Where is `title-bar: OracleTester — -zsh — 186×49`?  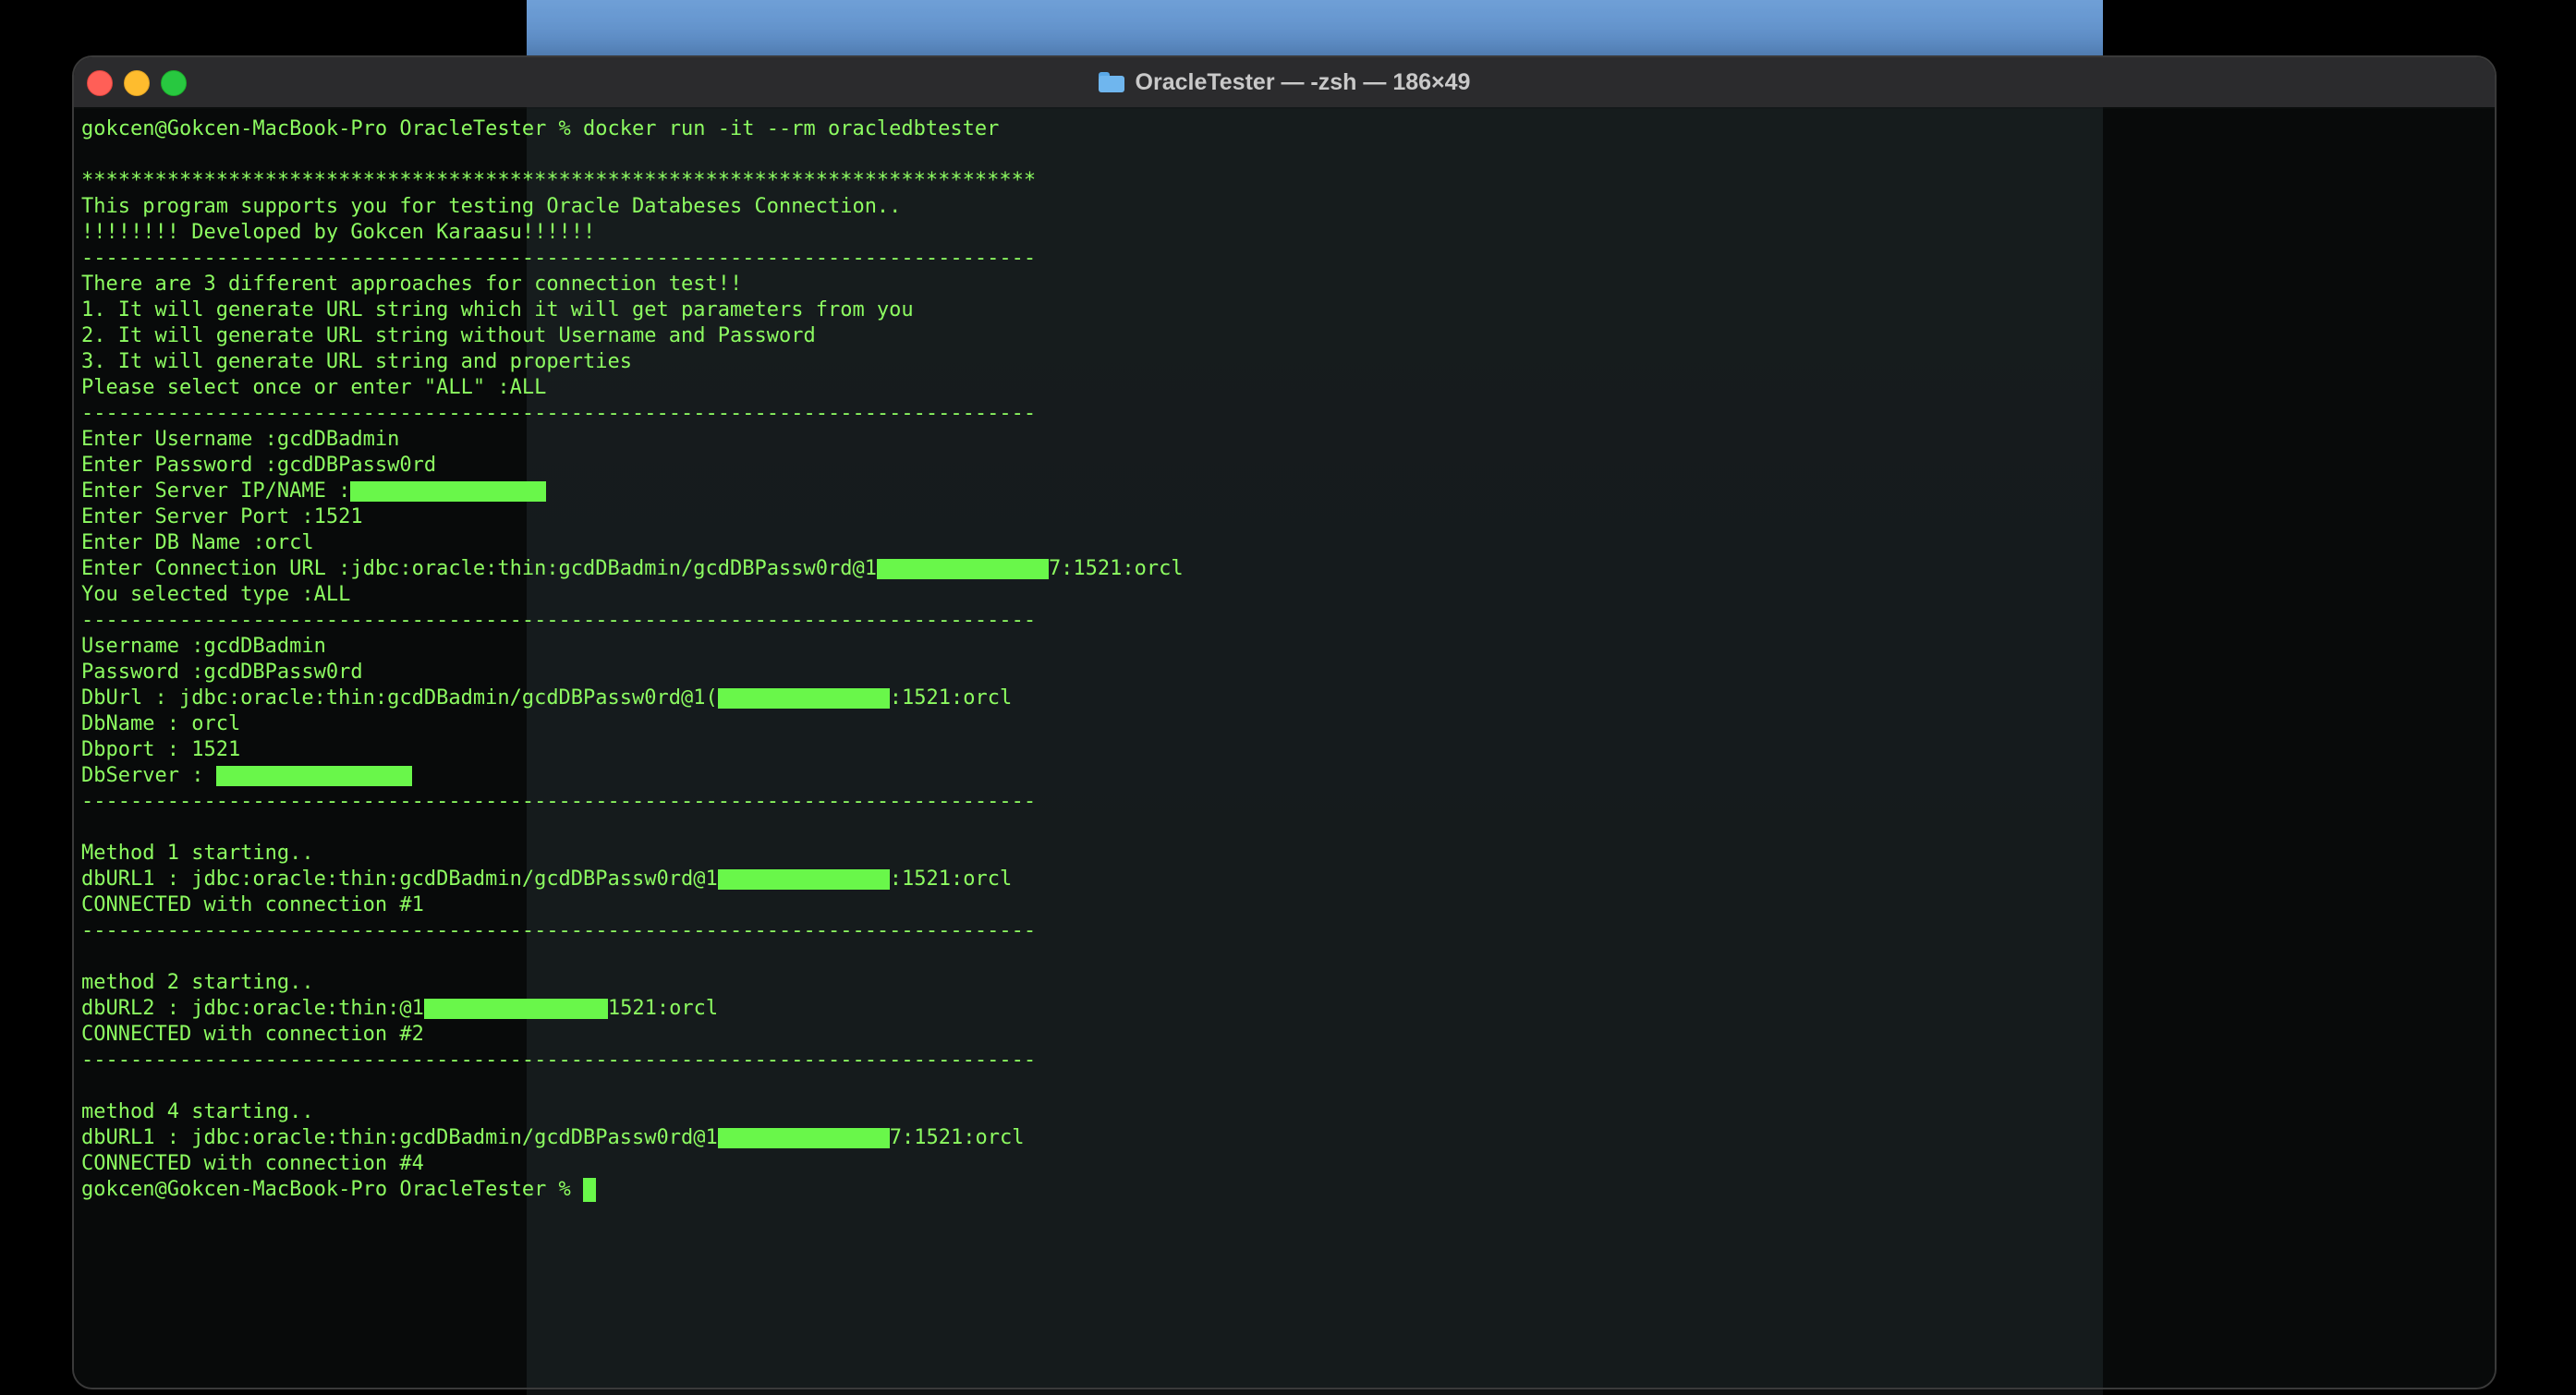 title-bar: OracleTester — -zsh — 186×49 is located at coordinates (1284, 83).